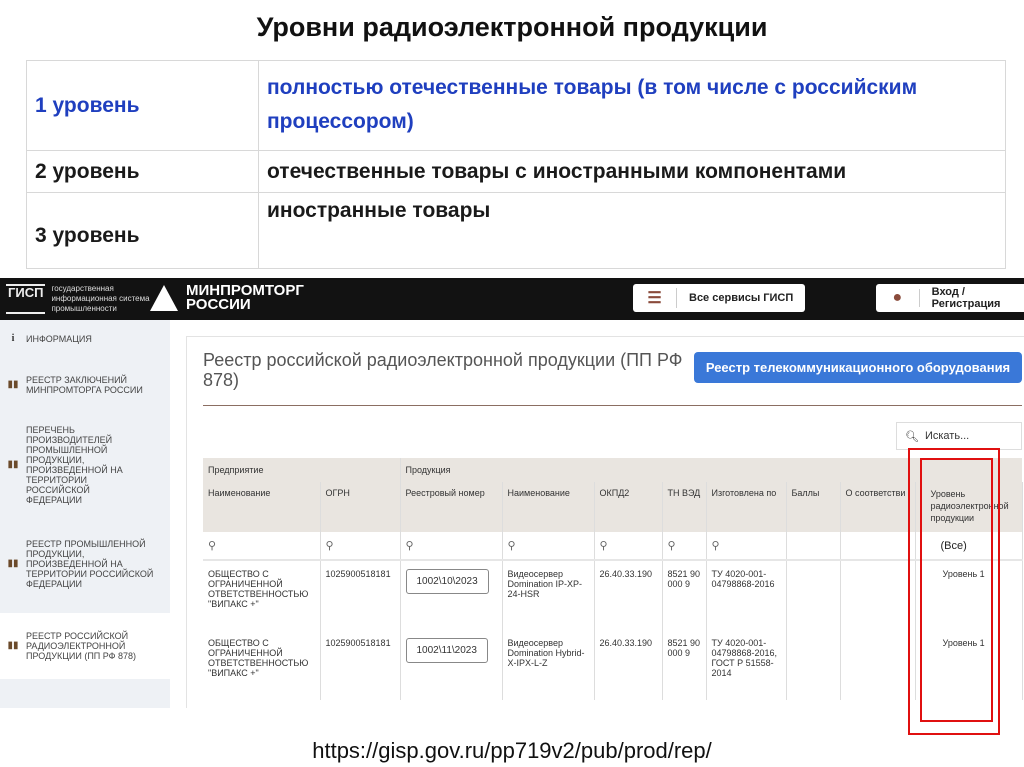 The width and height of the screenshot is (1024, 767). I want to click on column-header: Реестровый номер, so click(451, 507).